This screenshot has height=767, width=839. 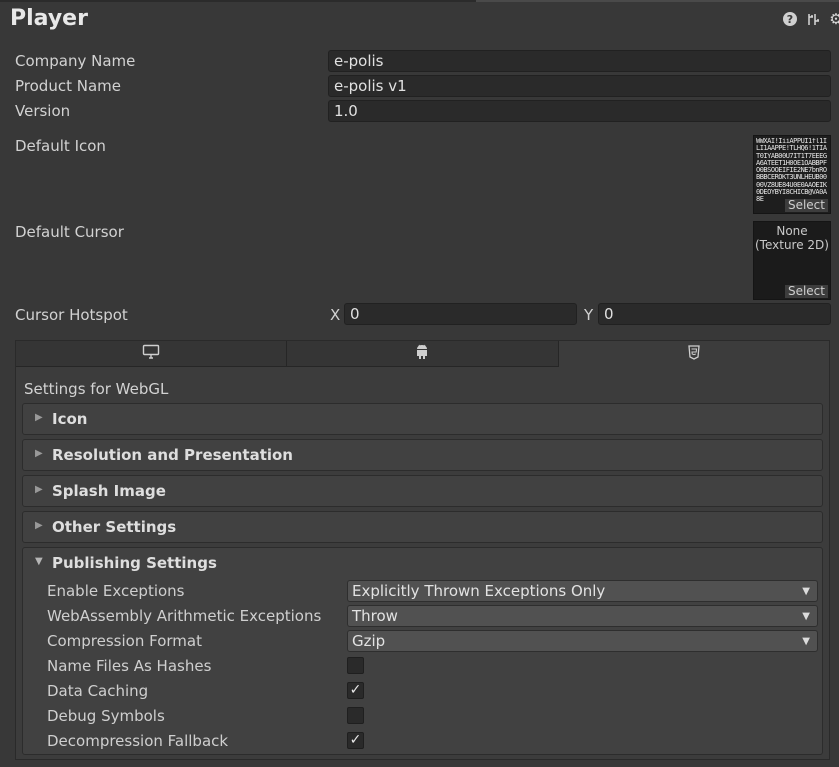 What do you see at coordinates (813, 19) in the screenshot?
I see `preset-icon` at bounding box center [813, 19].